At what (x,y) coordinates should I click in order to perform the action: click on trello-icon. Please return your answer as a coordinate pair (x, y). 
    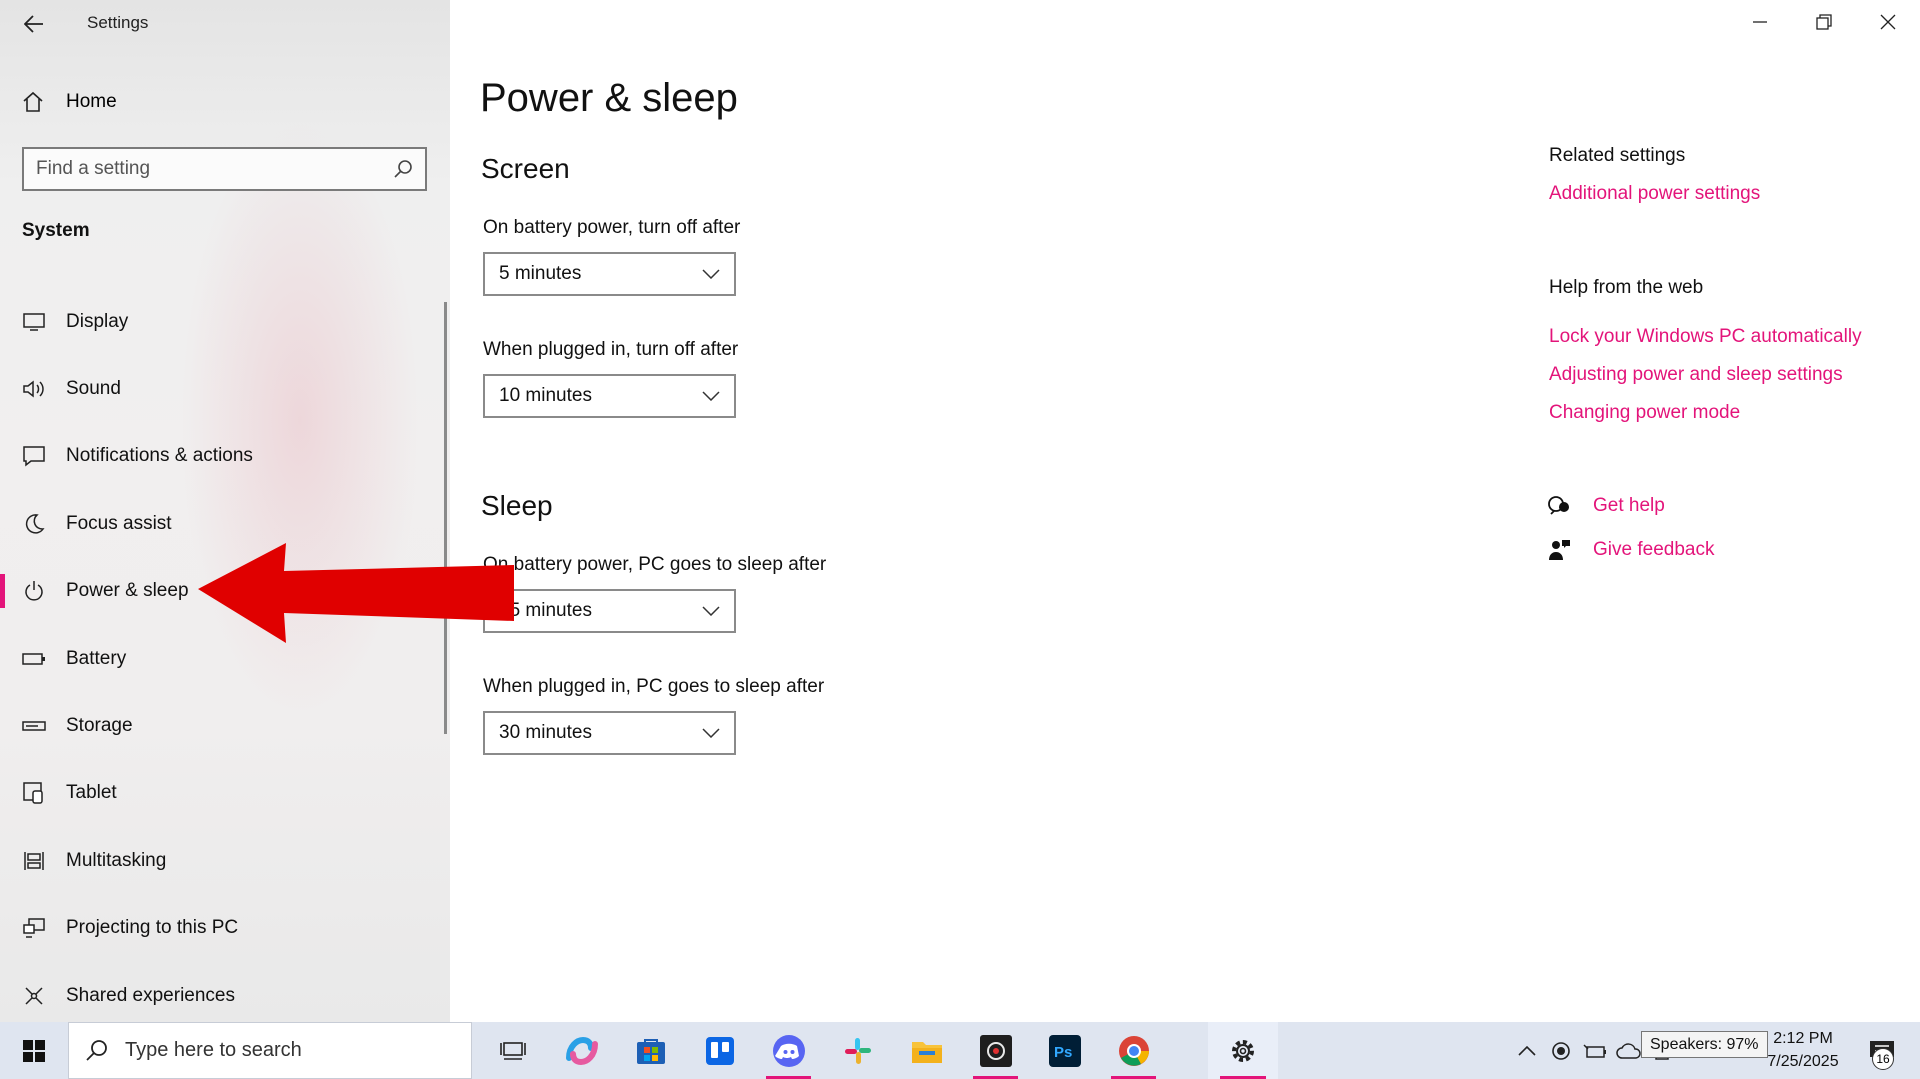
    Looking at the image, I should click on (719, 1050).